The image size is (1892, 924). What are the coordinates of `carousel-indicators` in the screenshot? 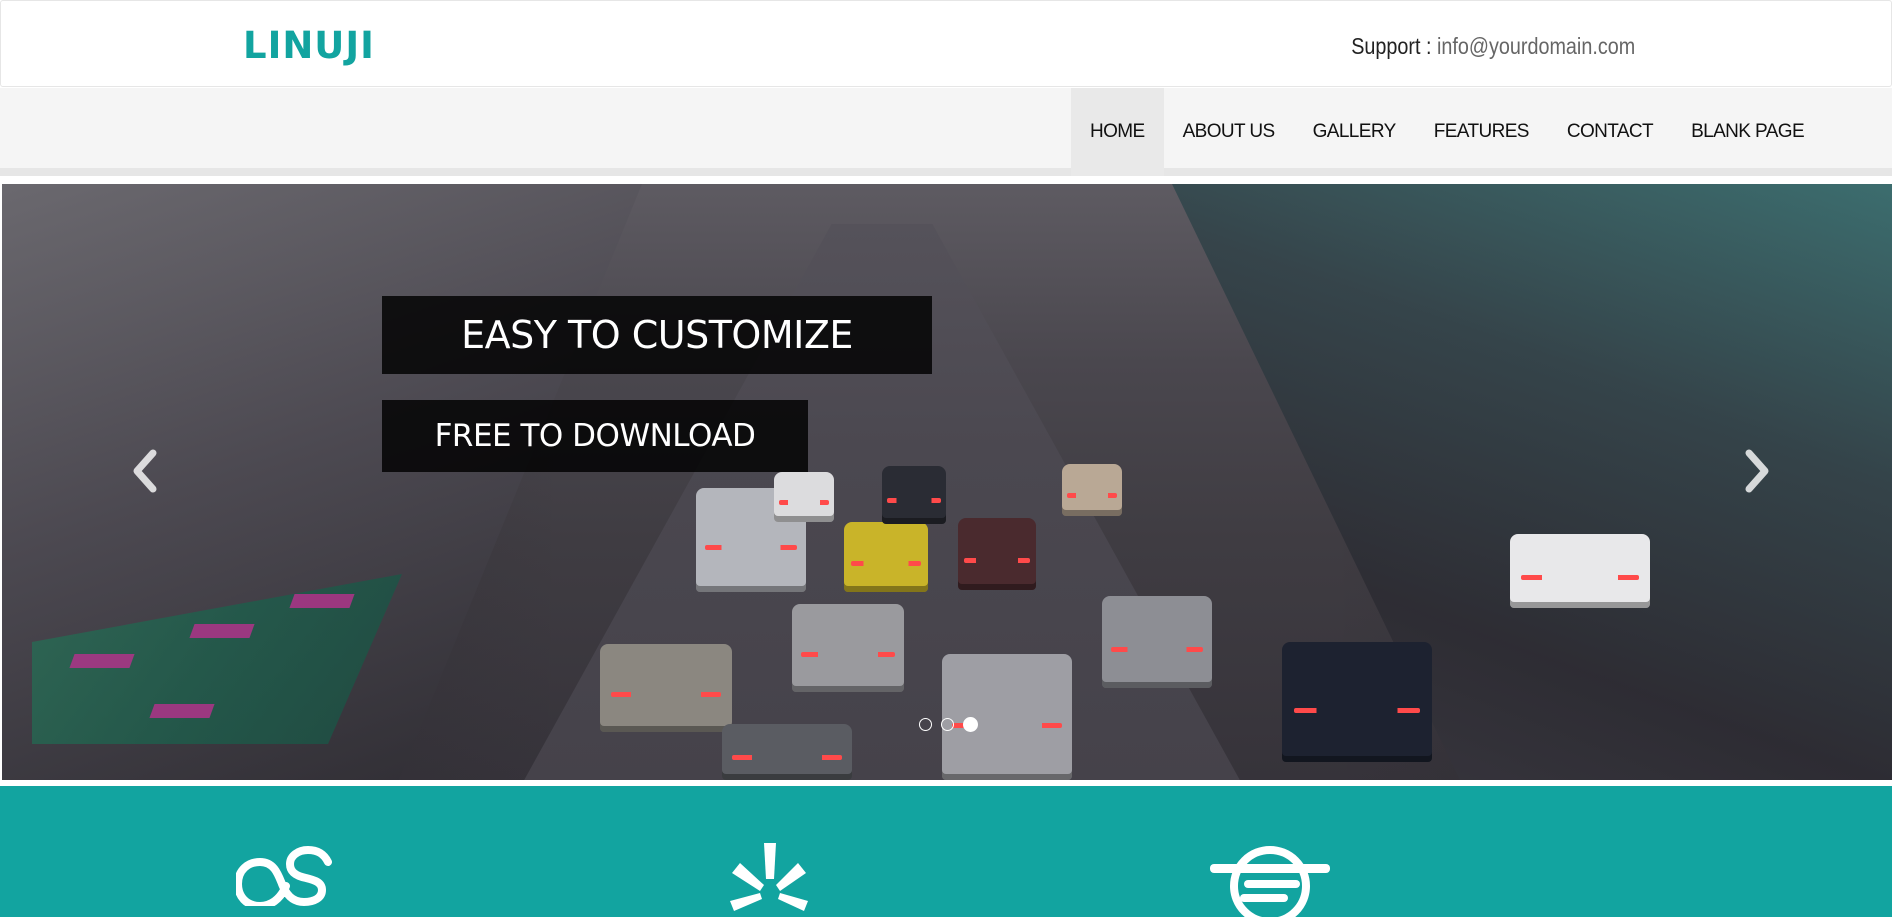 It's located at (948, 724).